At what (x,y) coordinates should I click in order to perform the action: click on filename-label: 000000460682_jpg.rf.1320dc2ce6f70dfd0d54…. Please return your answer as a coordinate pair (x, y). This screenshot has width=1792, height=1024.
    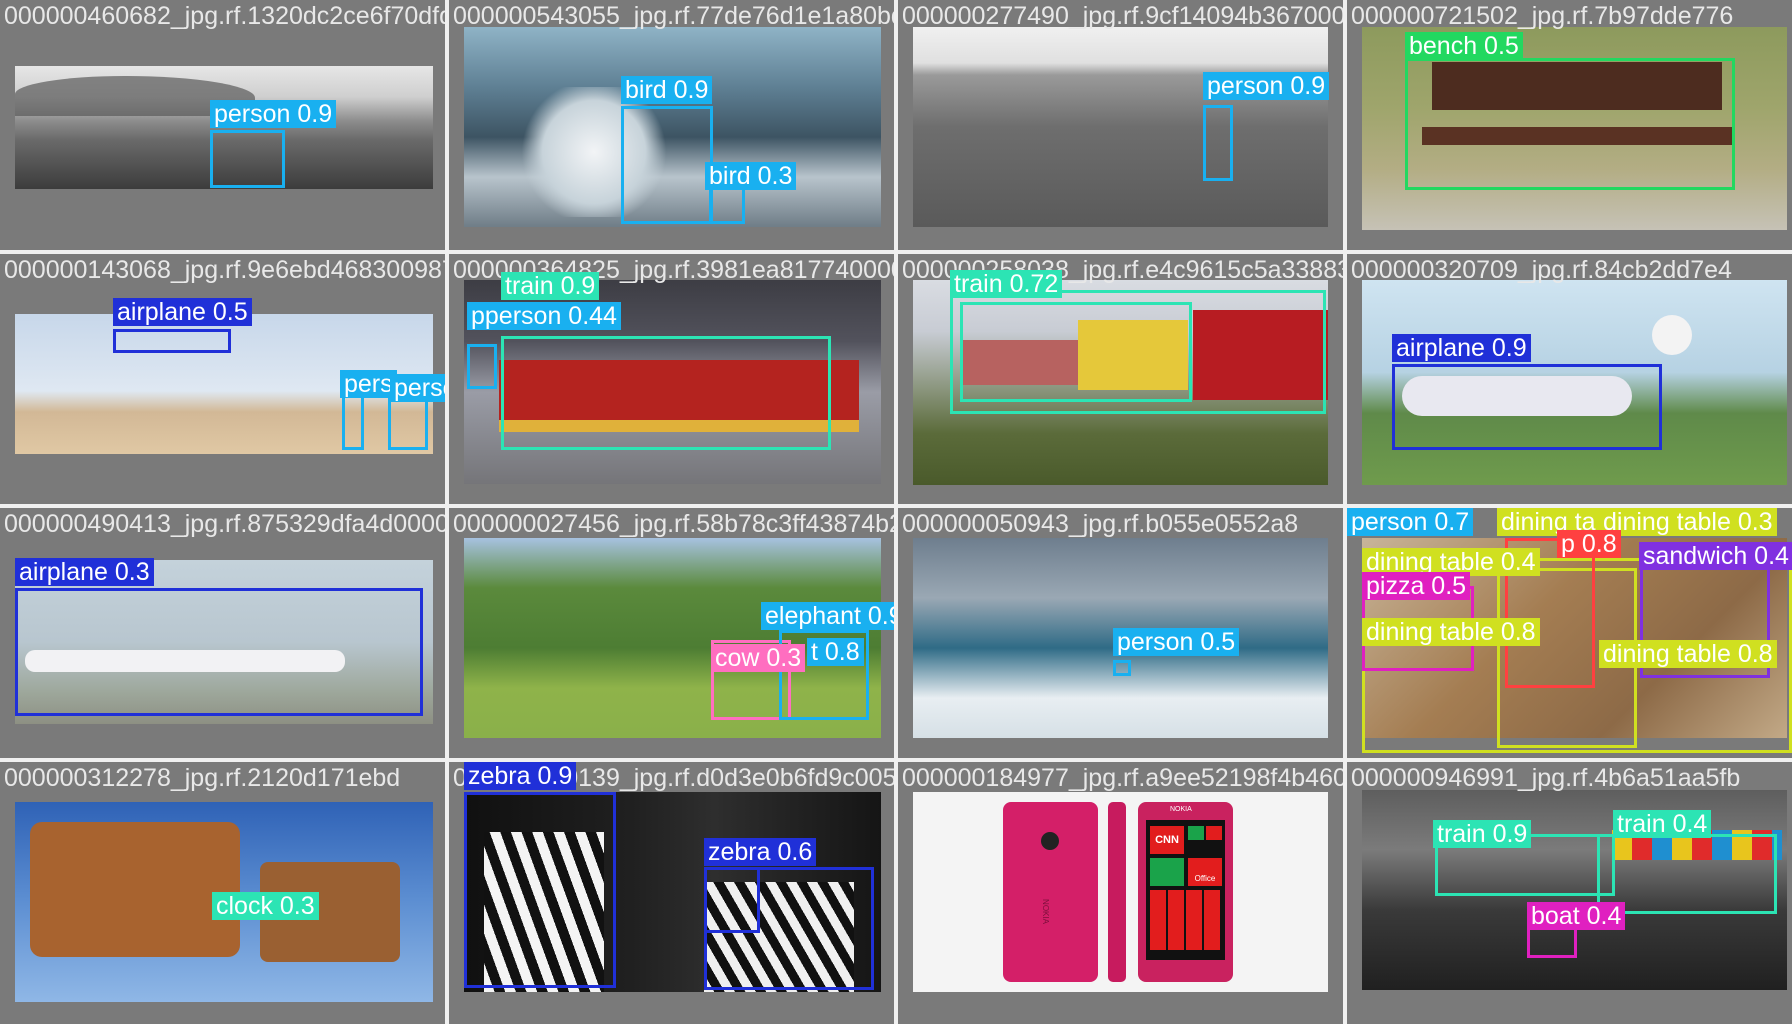
    Looking at the image, I should click on (224, 16).